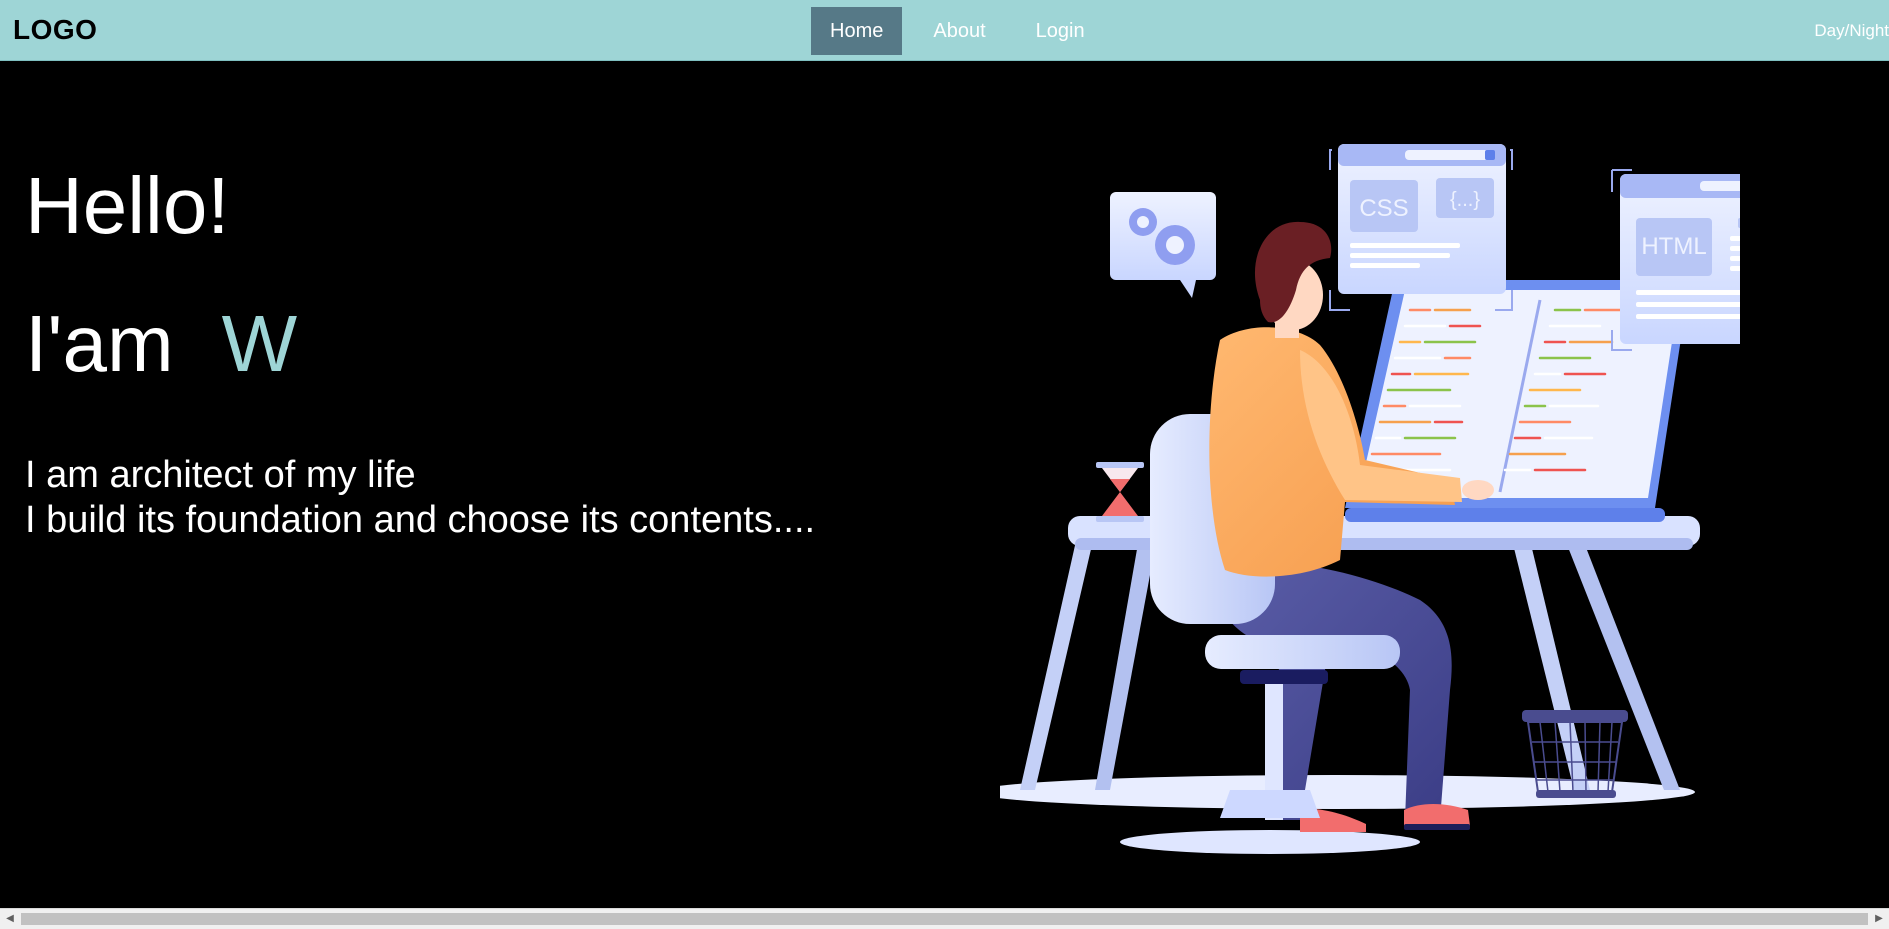 The width and height of the screenshot is (1889, 929). Describe the element at coordinates (1163, 245) in the screenshot. I see `gears-bubble` at that location.